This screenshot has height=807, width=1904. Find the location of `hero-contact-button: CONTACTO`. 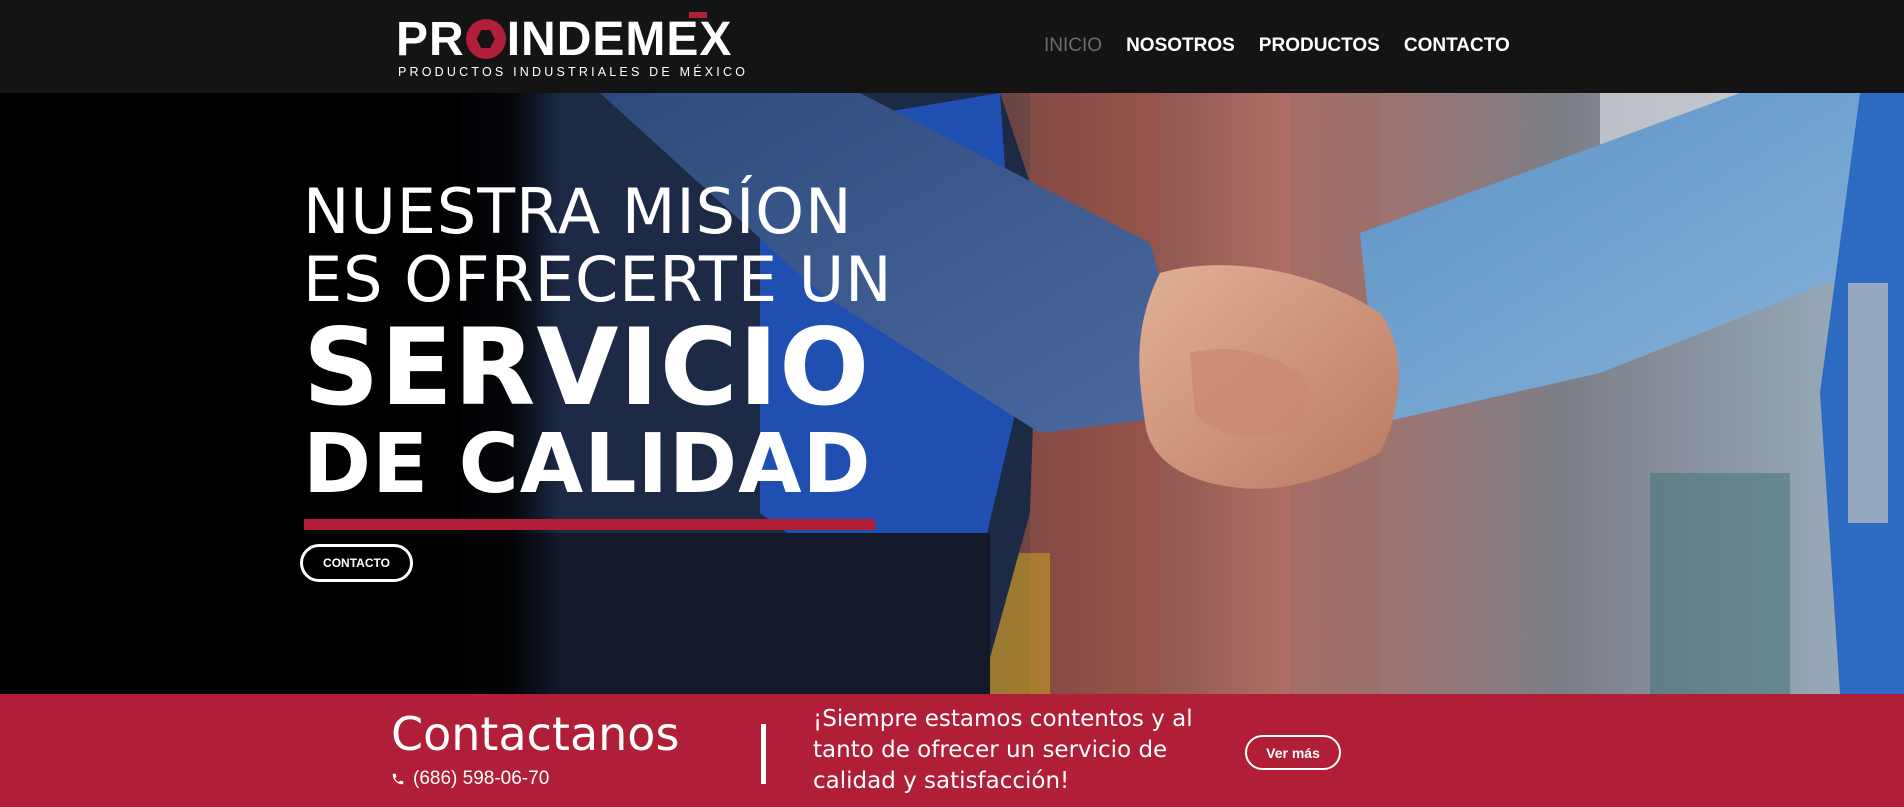

hero-contact-button: CONTACTO is located at coordinates (356, 563).